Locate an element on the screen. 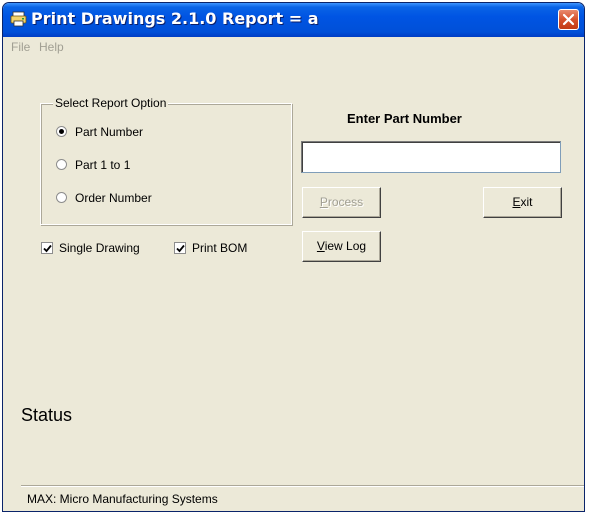  printer-icon is located at coordinates (18, 19).